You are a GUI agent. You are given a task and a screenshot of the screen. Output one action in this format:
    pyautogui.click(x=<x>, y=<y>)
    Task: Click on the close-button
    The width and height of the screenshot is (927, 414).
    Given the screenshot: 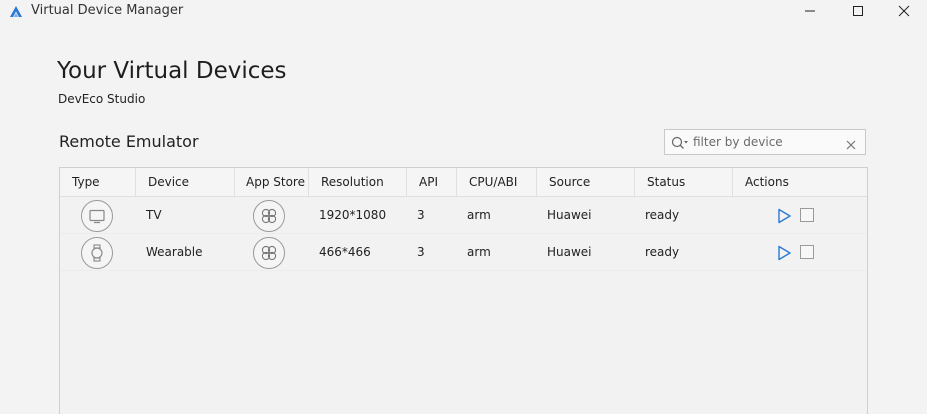 What is the action you would take?
    pyautogui.click(x=904, y=11)
    